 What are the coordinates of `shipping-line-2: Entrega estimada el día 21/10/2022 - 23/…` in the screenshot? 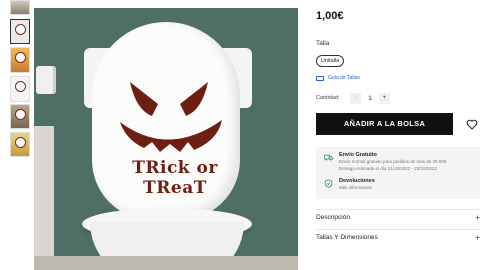 It's located at (388, 168).